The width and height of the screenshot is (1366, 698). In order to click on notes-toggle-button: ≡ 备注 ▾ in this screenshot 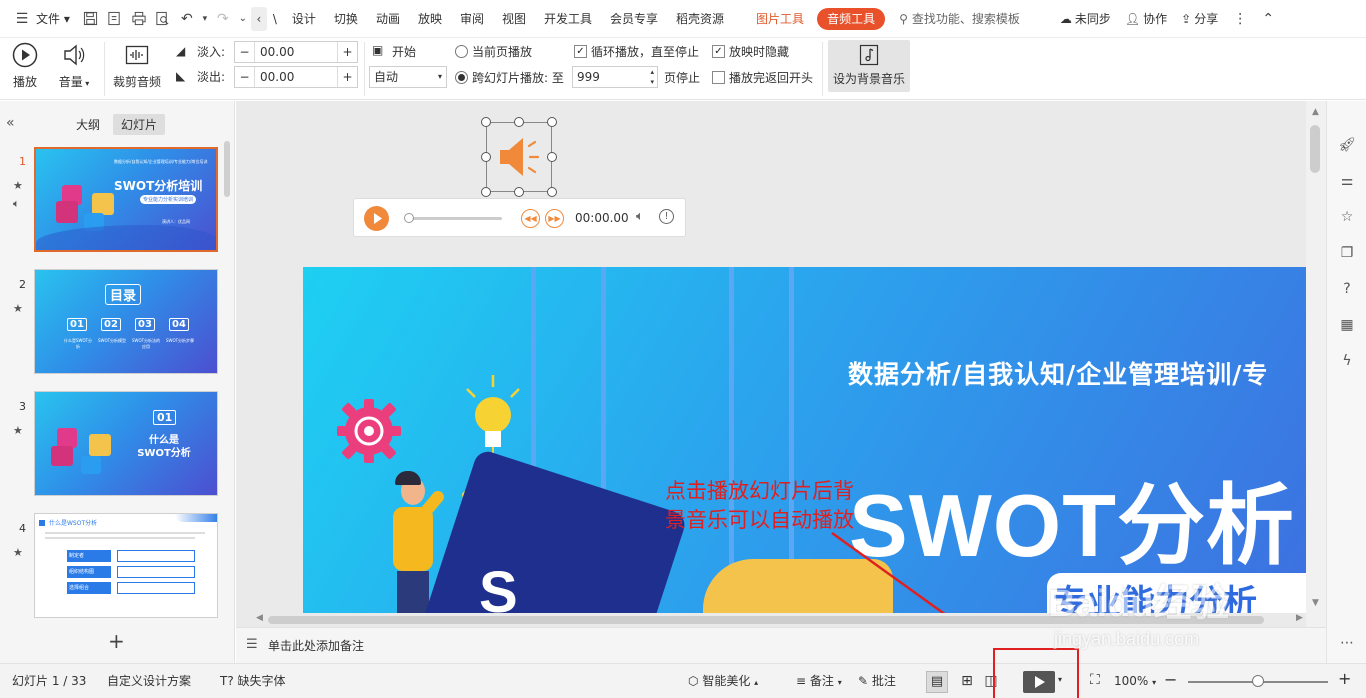, I will do `click(819, 681)`.